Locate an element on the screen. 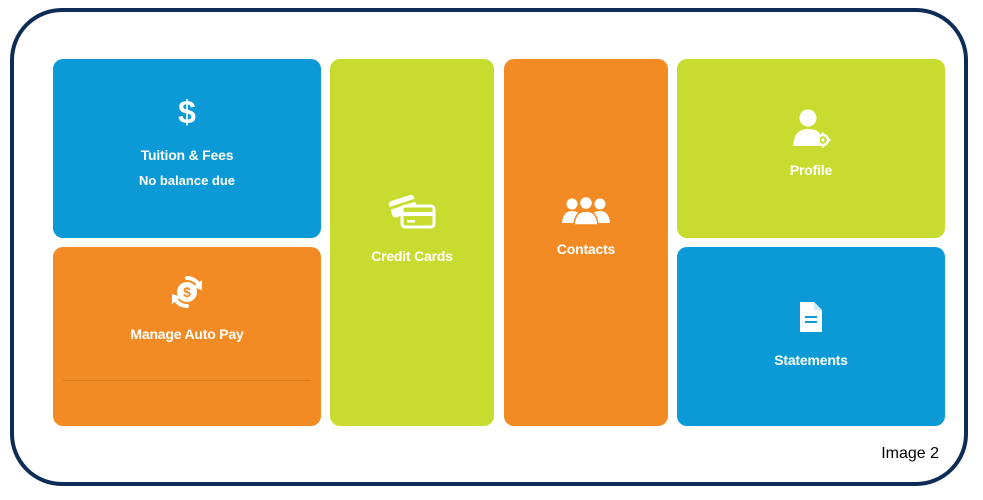  image-caption: Image 2 is located at coordinates (910, 453).